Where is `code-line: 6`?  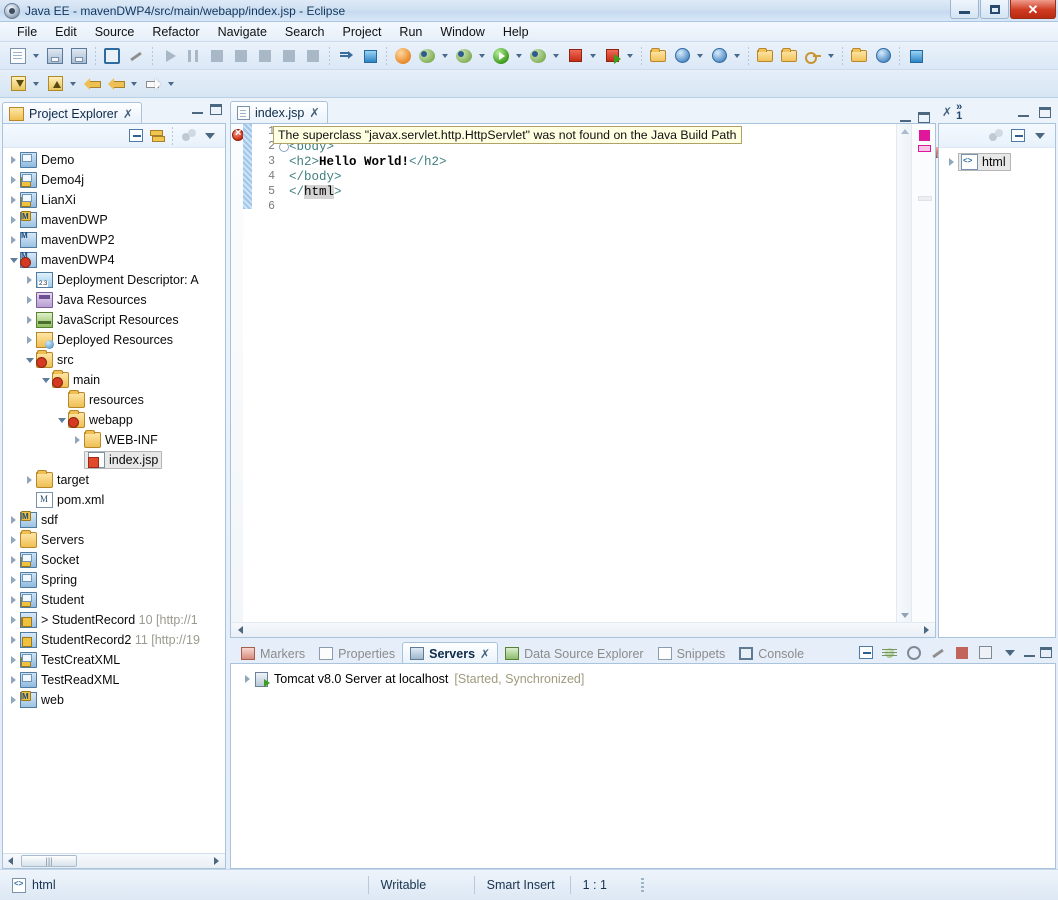 code-line: 6 is located at coordinates (574, 206).